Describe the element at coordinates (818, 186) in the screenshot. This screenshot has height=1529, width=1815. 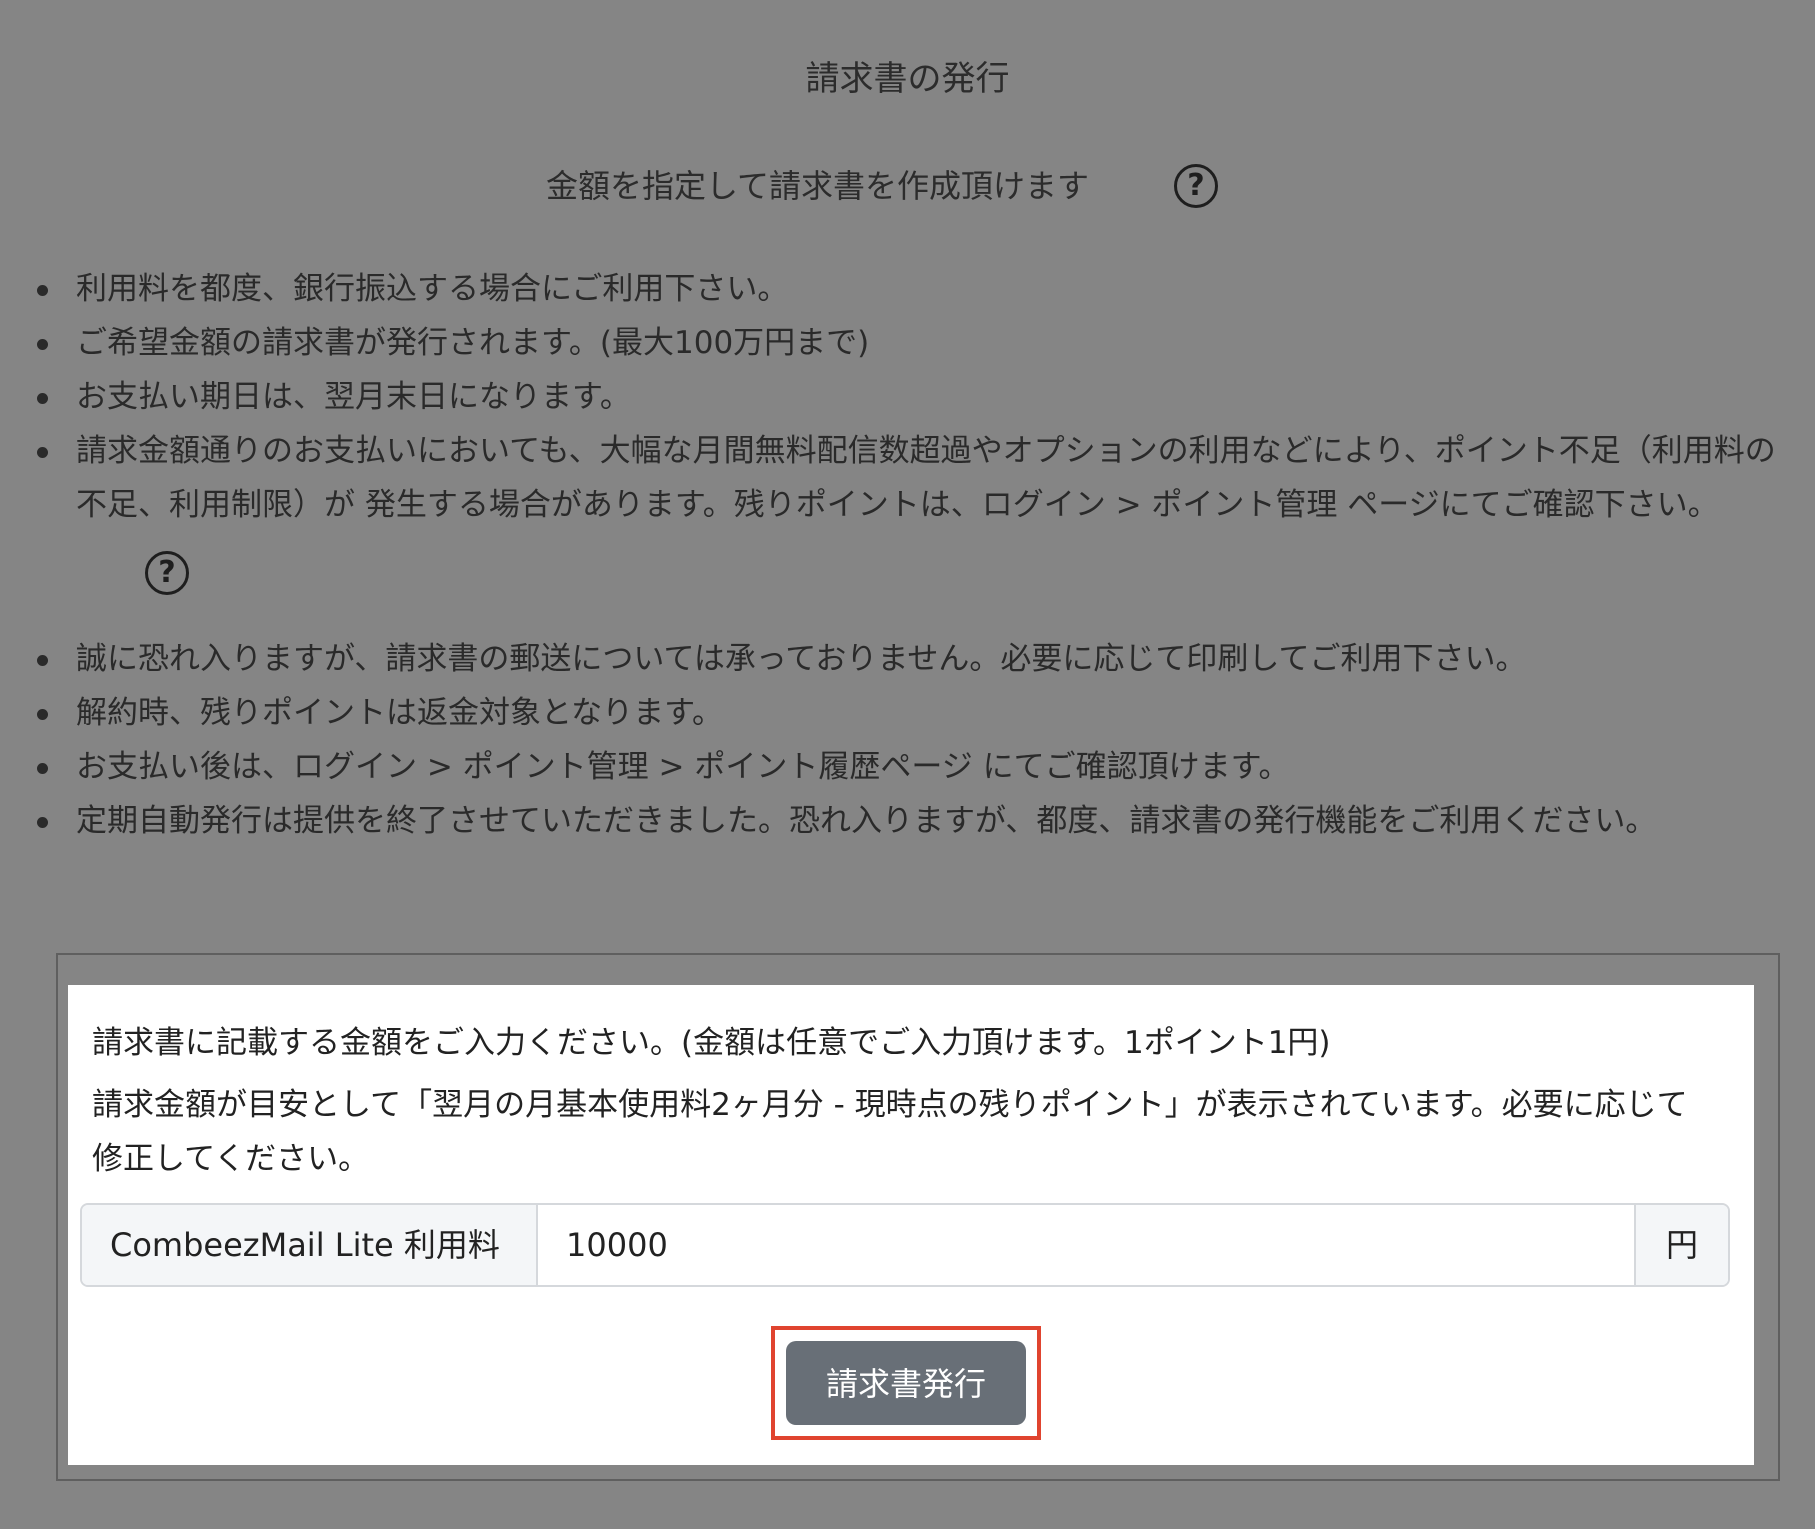
I see `subtitle-text: 金額を指定して請求書を作成頂けます` at that location.